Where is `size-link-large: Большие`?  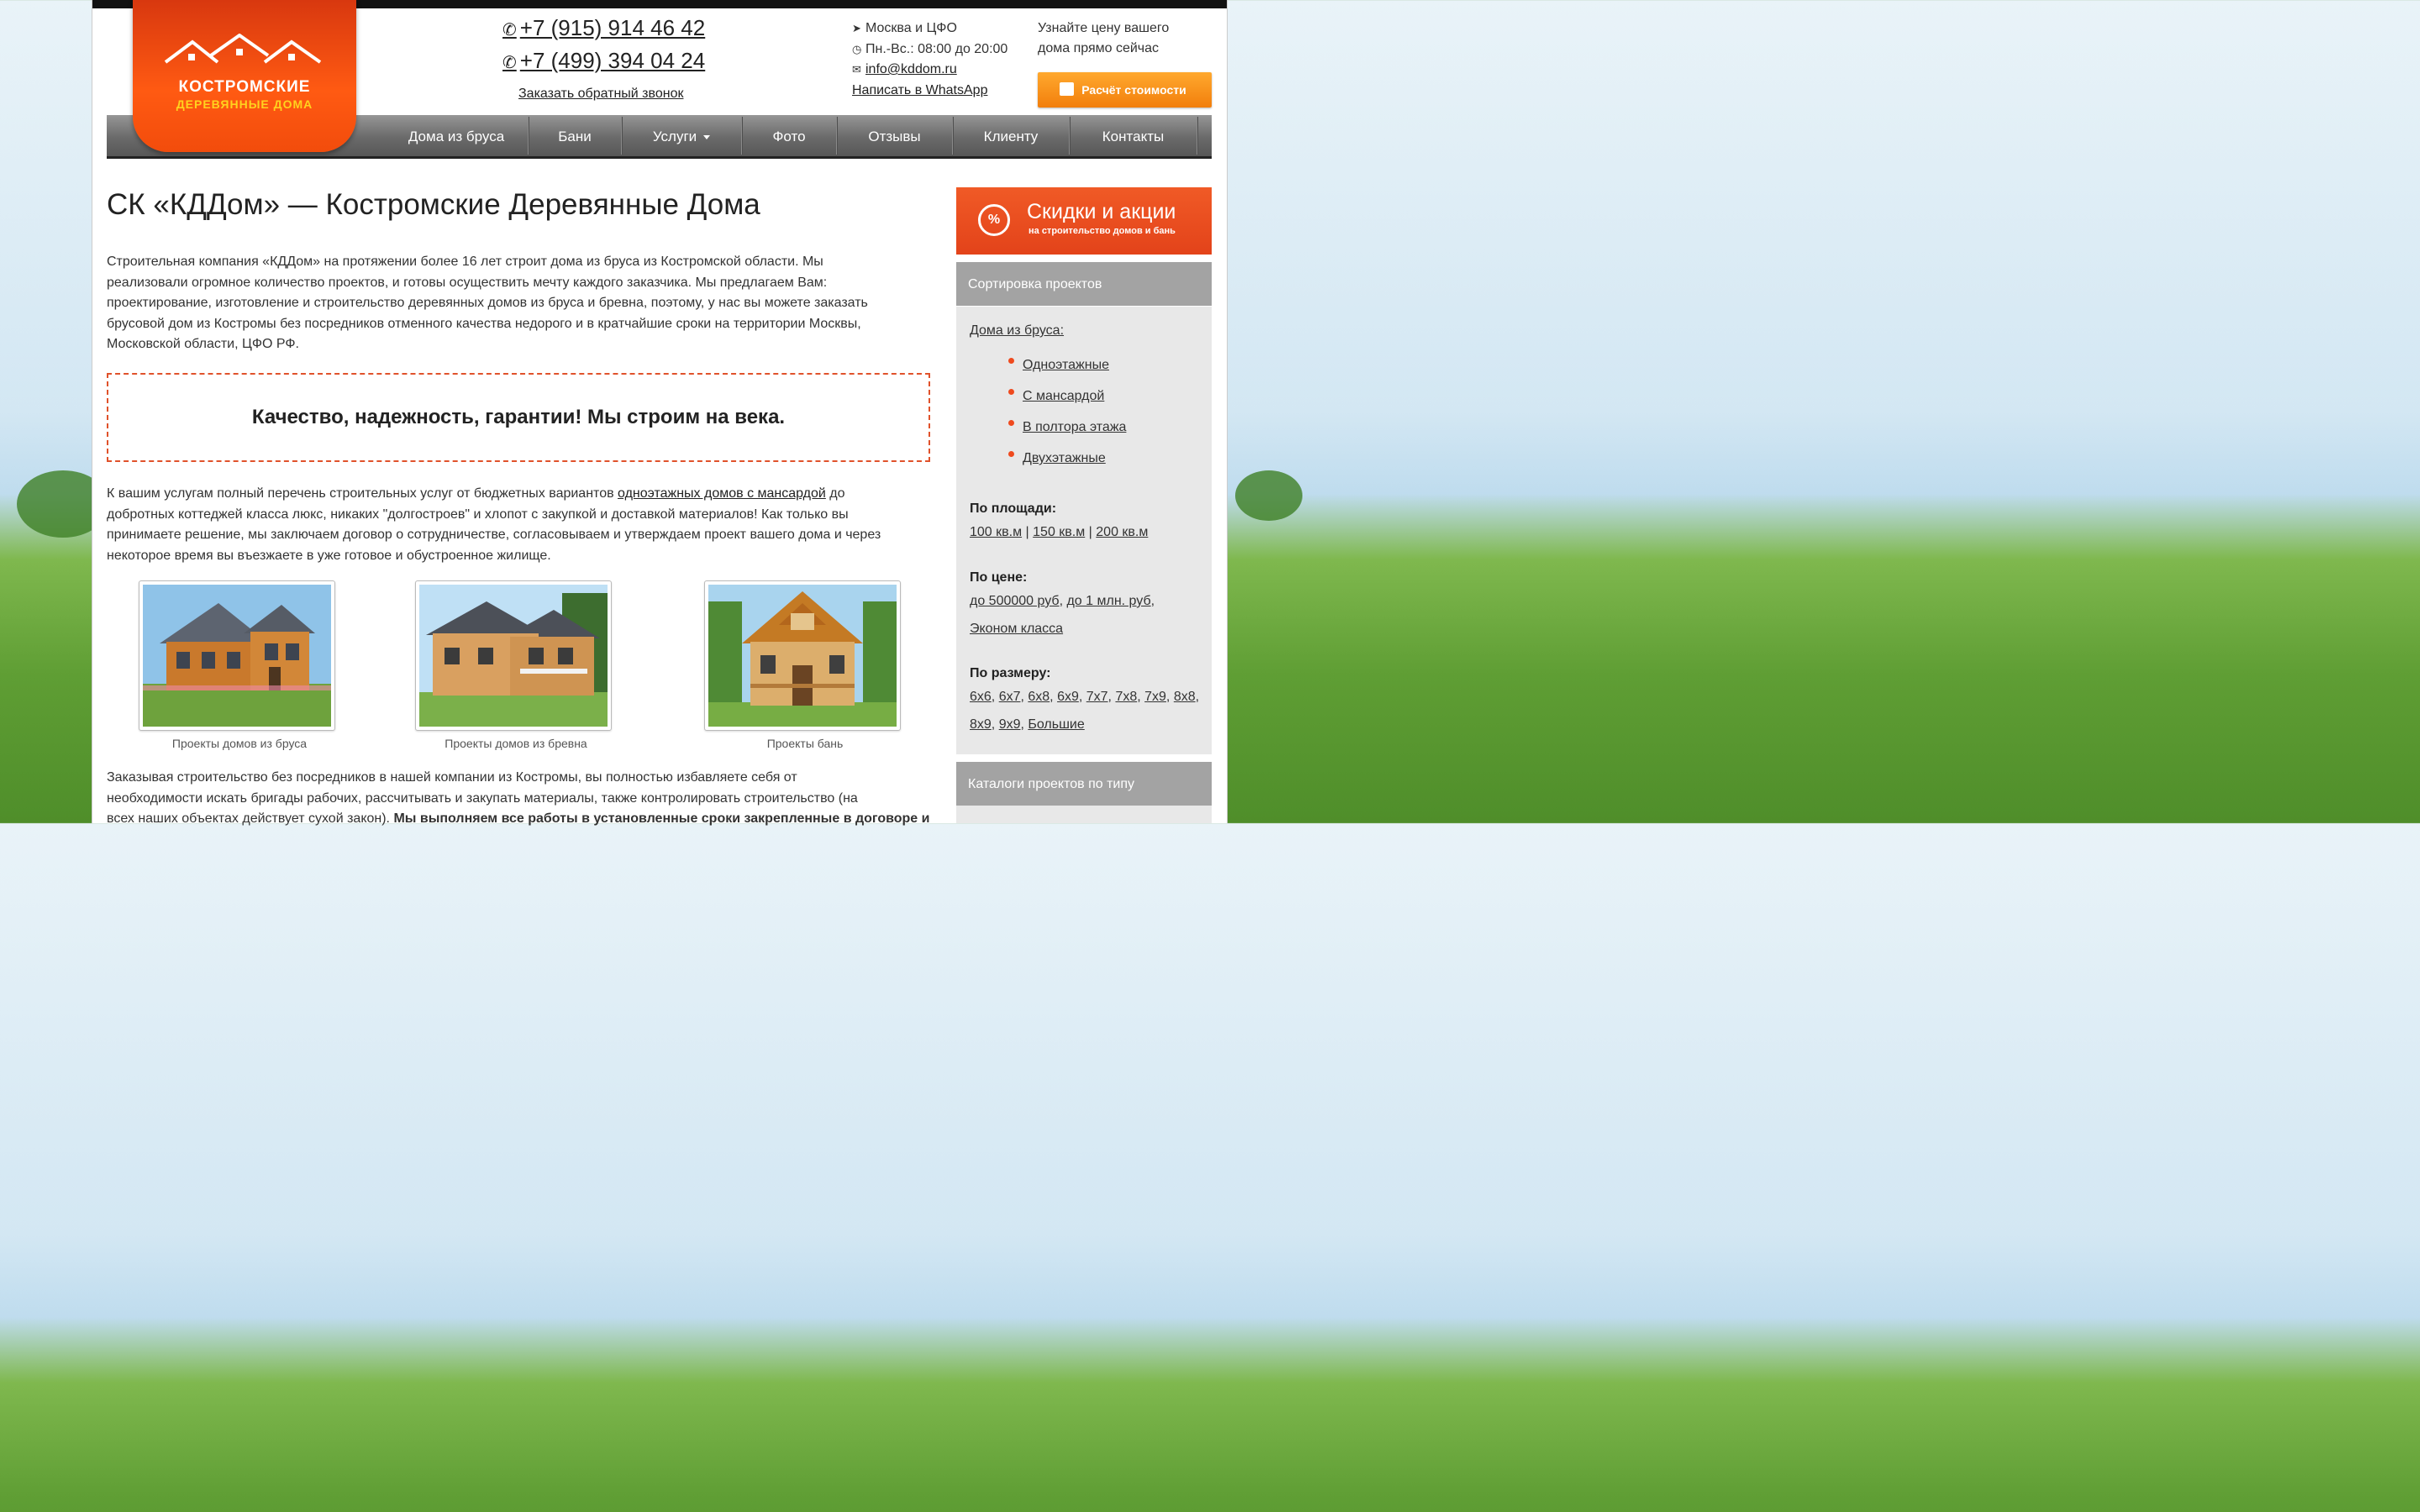
size-link-large: Большие is located at coordinates (1056, 724).